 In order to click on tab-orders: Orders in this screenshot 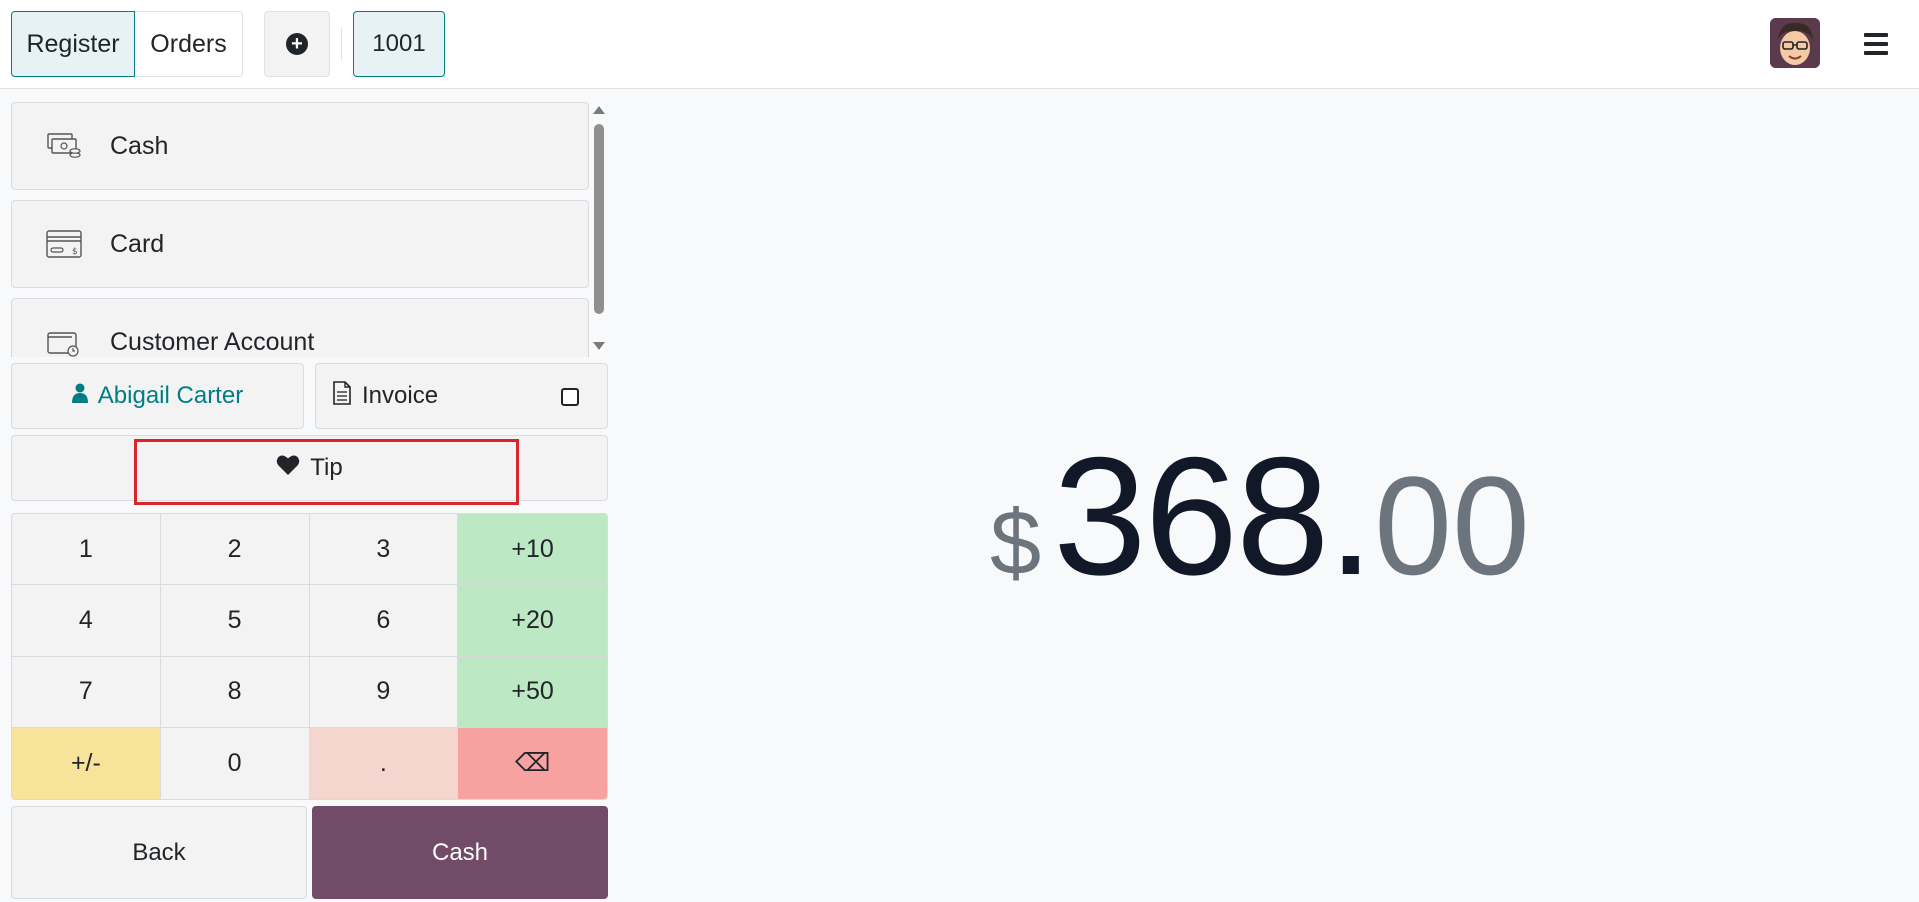, I will do `click(189, 44)`.